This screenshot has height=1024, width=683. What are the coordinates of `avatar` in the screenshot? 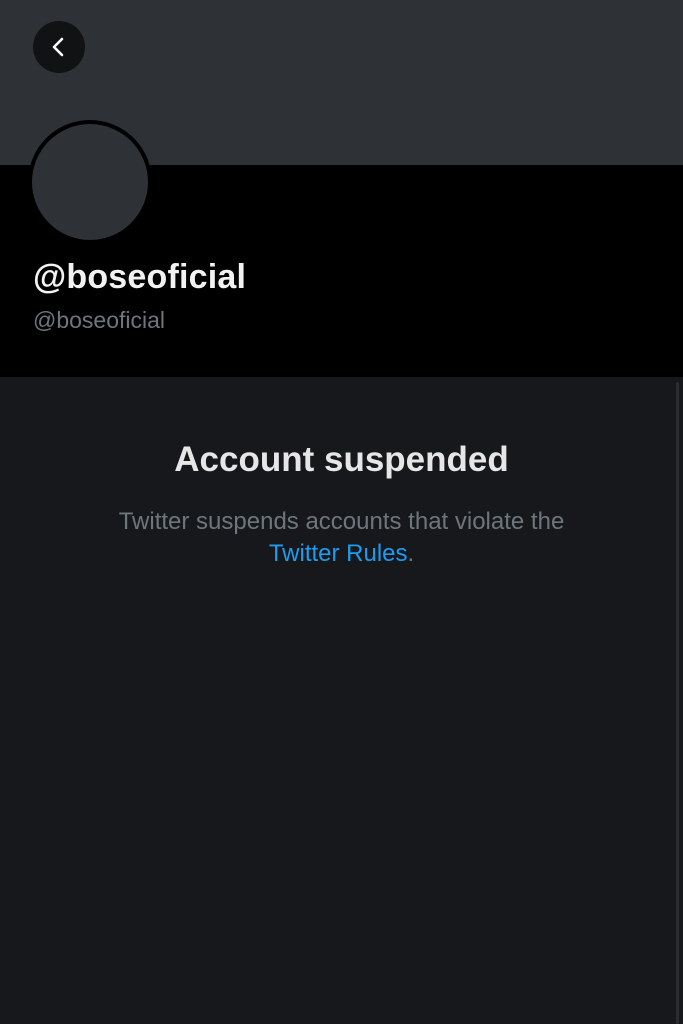 It's located at (90, 182).